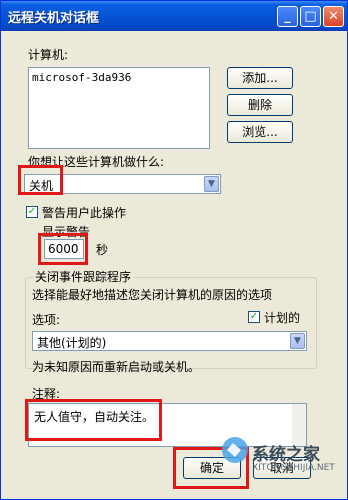  I want to click on action-select-value: 关机, so click(41, 186).